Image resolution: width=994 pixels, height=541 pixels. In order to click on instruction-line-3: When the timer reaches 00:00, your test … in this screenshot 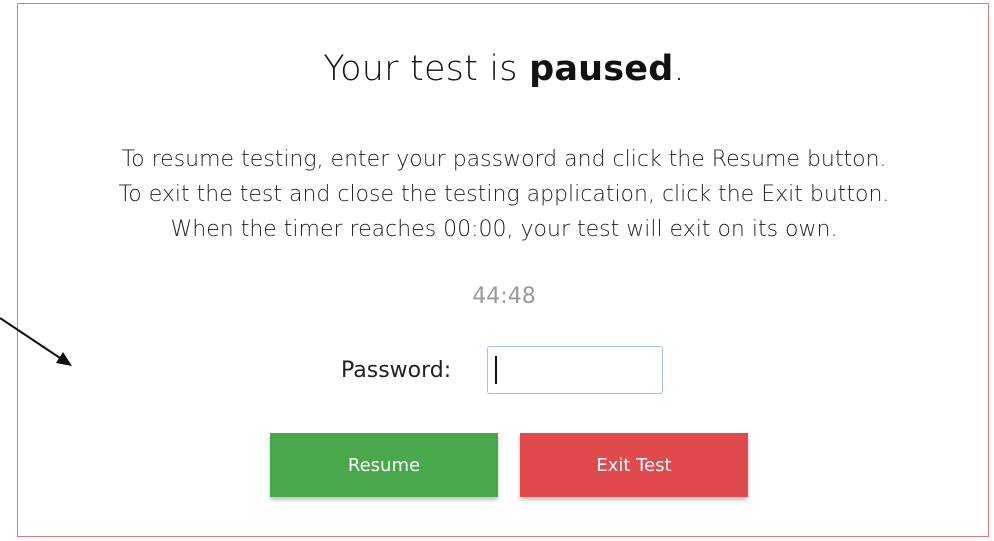, I will do `click(504, 229)`.